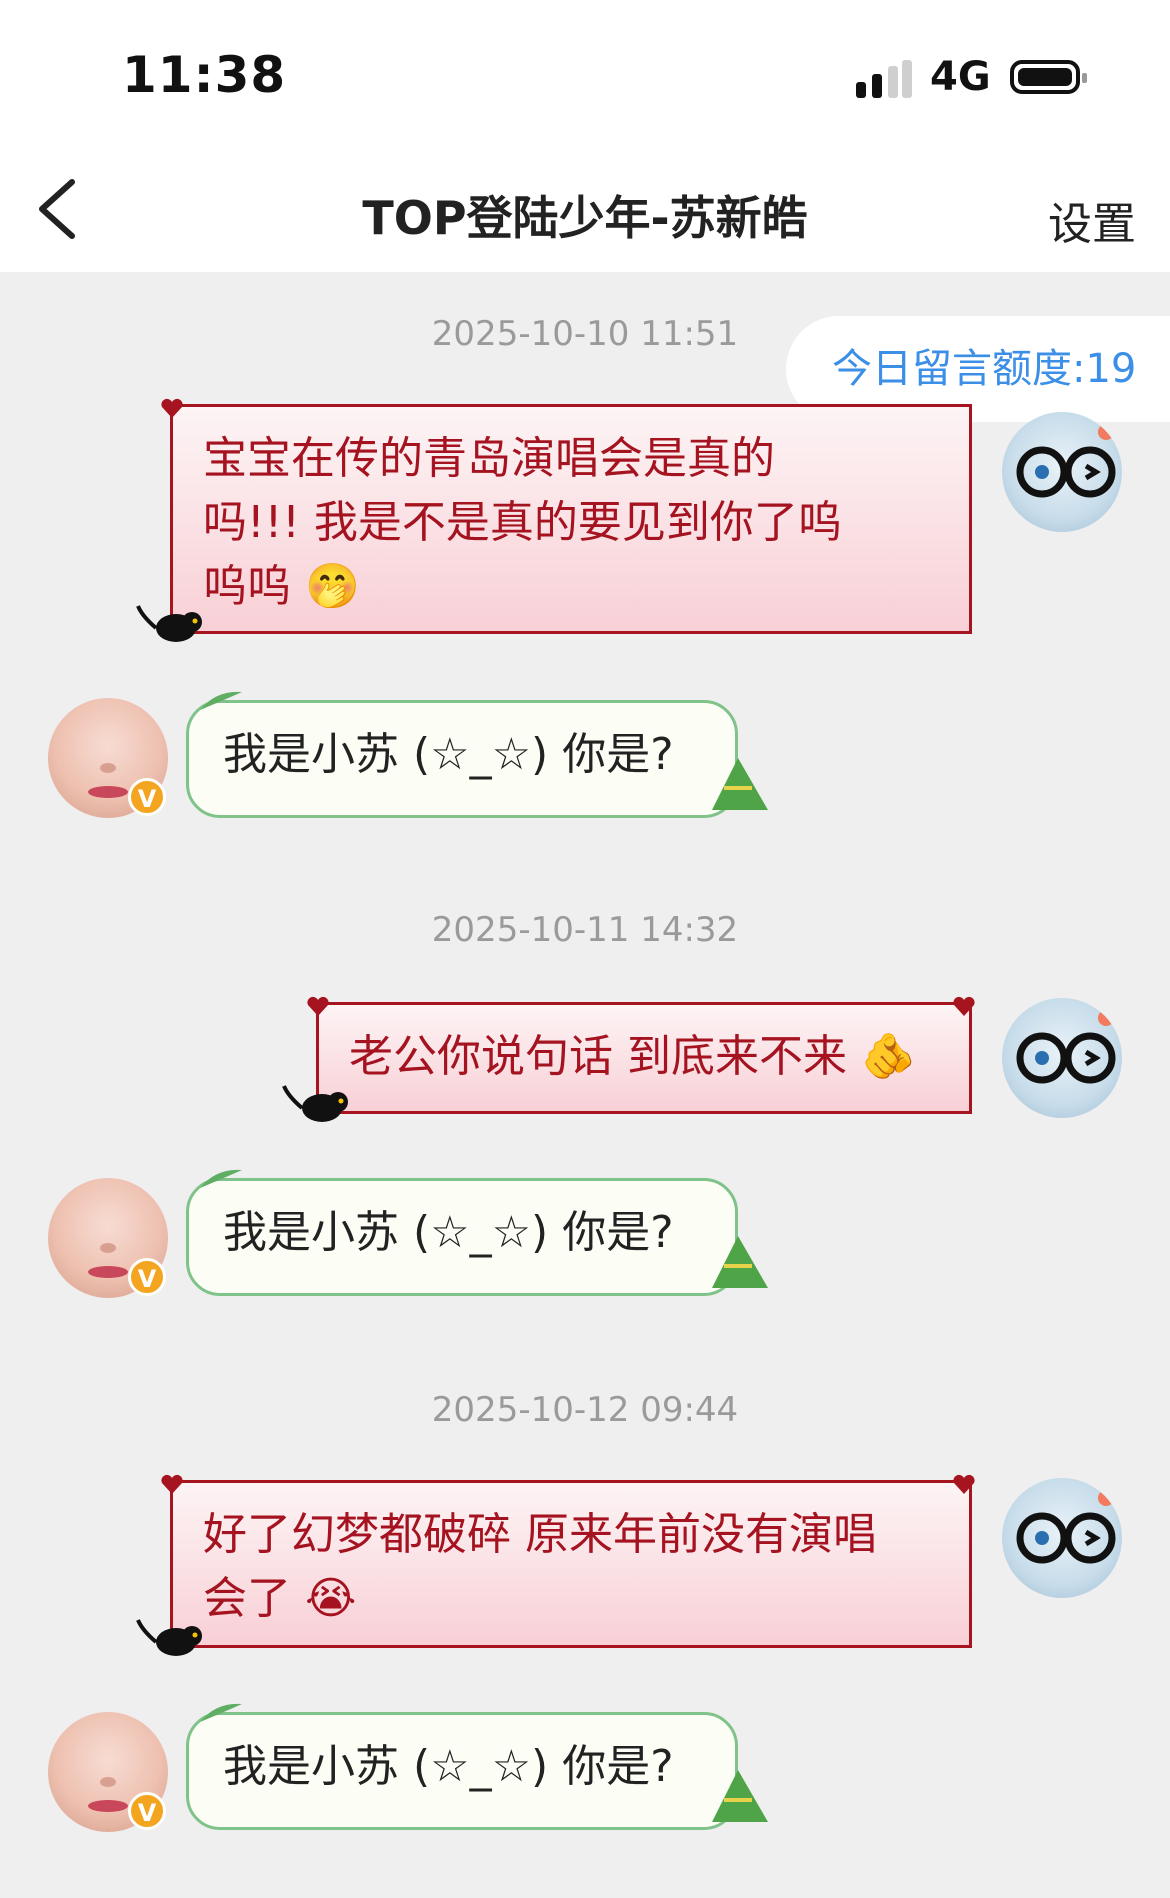 The width and height of the screenshot is (1170, 1898). What do you see at coordinates (540, 1566) in the screenshot?
I see `outgoing-message-text: 好了幻梦都破碎 原来年前没有演唱 会了 😭` at bounding box center [540, 1566].